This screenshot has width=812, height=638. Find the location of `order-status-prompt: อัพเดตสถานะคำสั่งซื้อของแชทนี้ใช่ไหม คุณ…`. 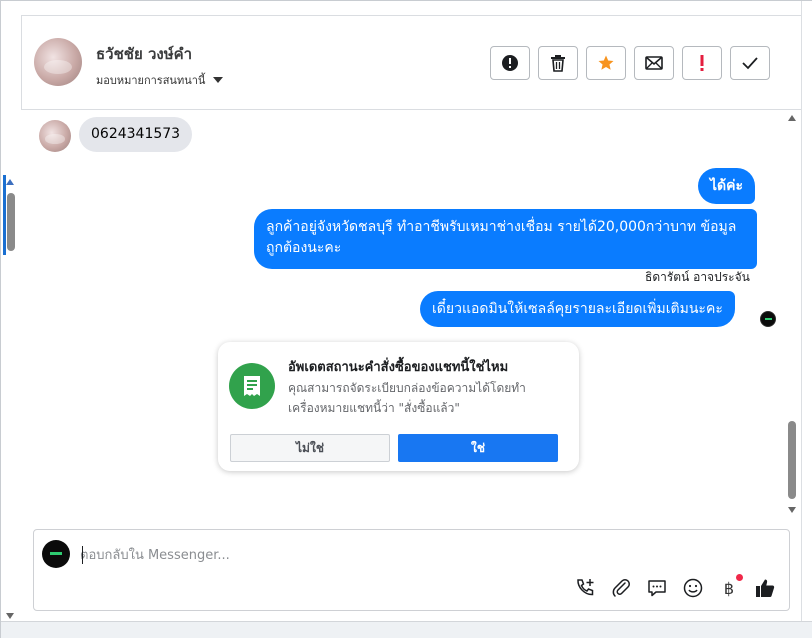

order-status-prompt: อัพเดตสถานะคำสั่งซื้อของแชทนี้ใช่ไหม คุณ… is located at coordinates (398, 406).